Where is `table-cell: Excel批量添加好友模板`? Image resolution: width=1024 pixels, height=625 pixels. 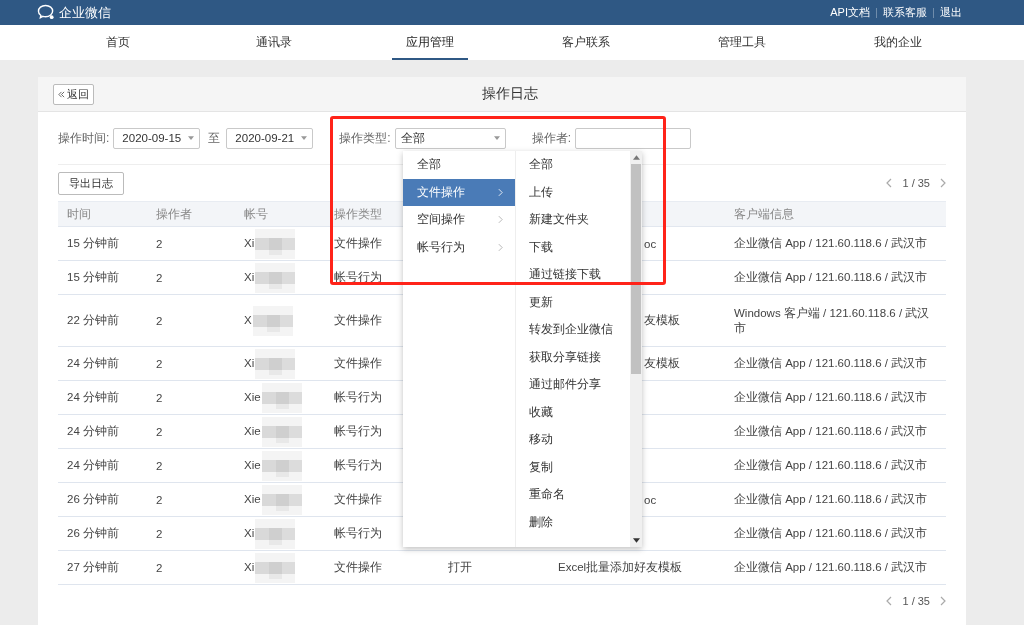 table-cell: Excel批量添加好友模板 is located at coordinates (620, 567).